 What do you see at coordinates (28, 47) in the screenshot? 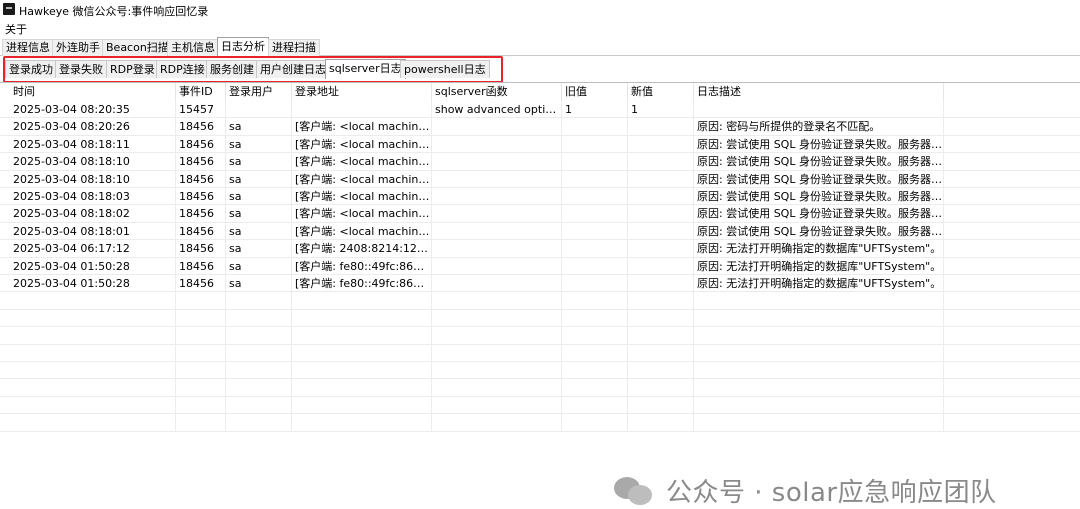
I see `tab-process-info: 进程信息` at bounding box center [28, 47].